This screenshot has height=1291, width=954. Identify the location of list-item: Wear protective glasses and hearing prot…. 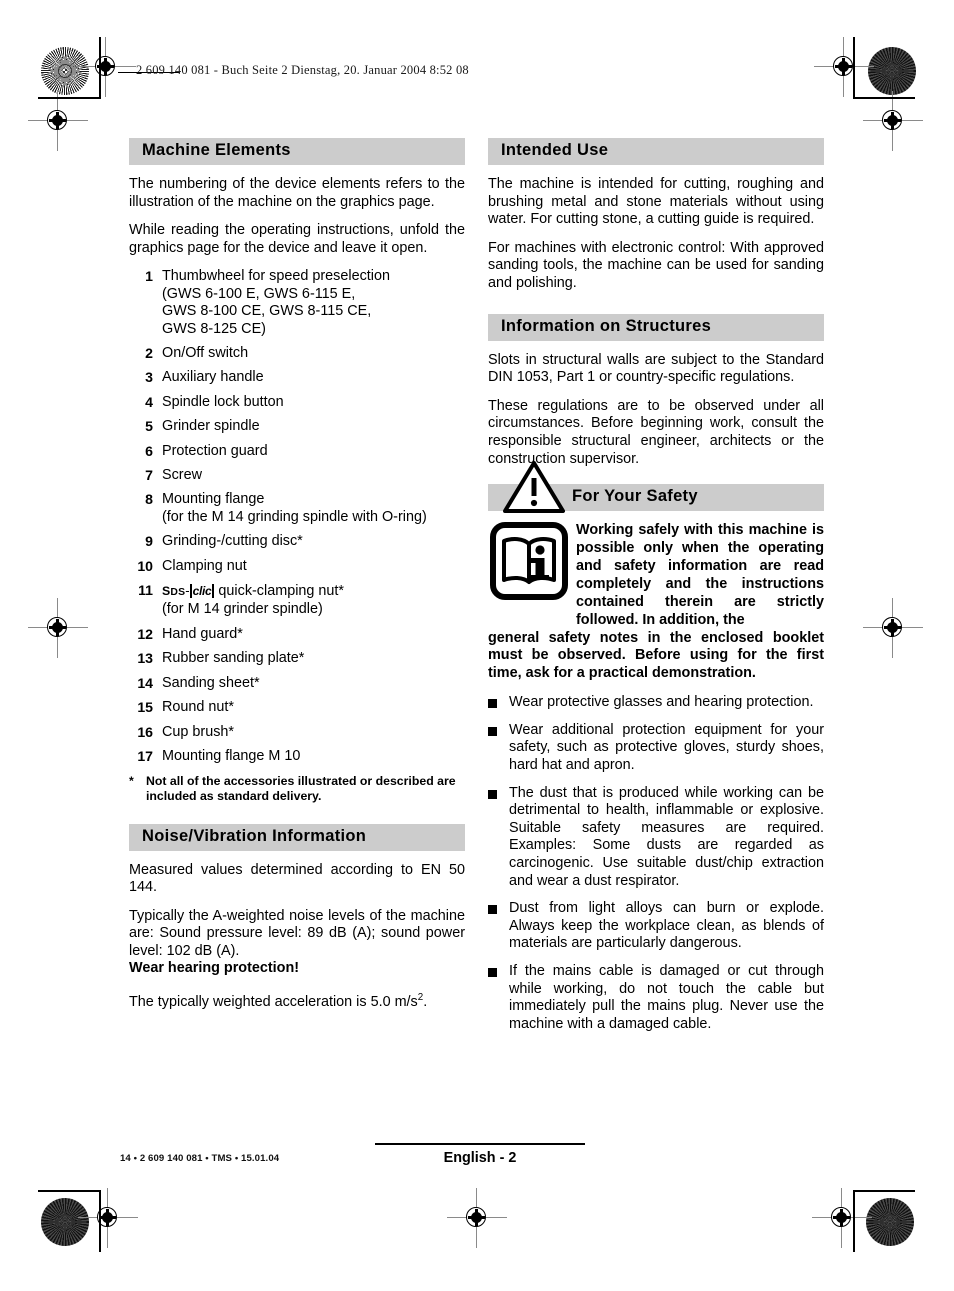
(656, 703).